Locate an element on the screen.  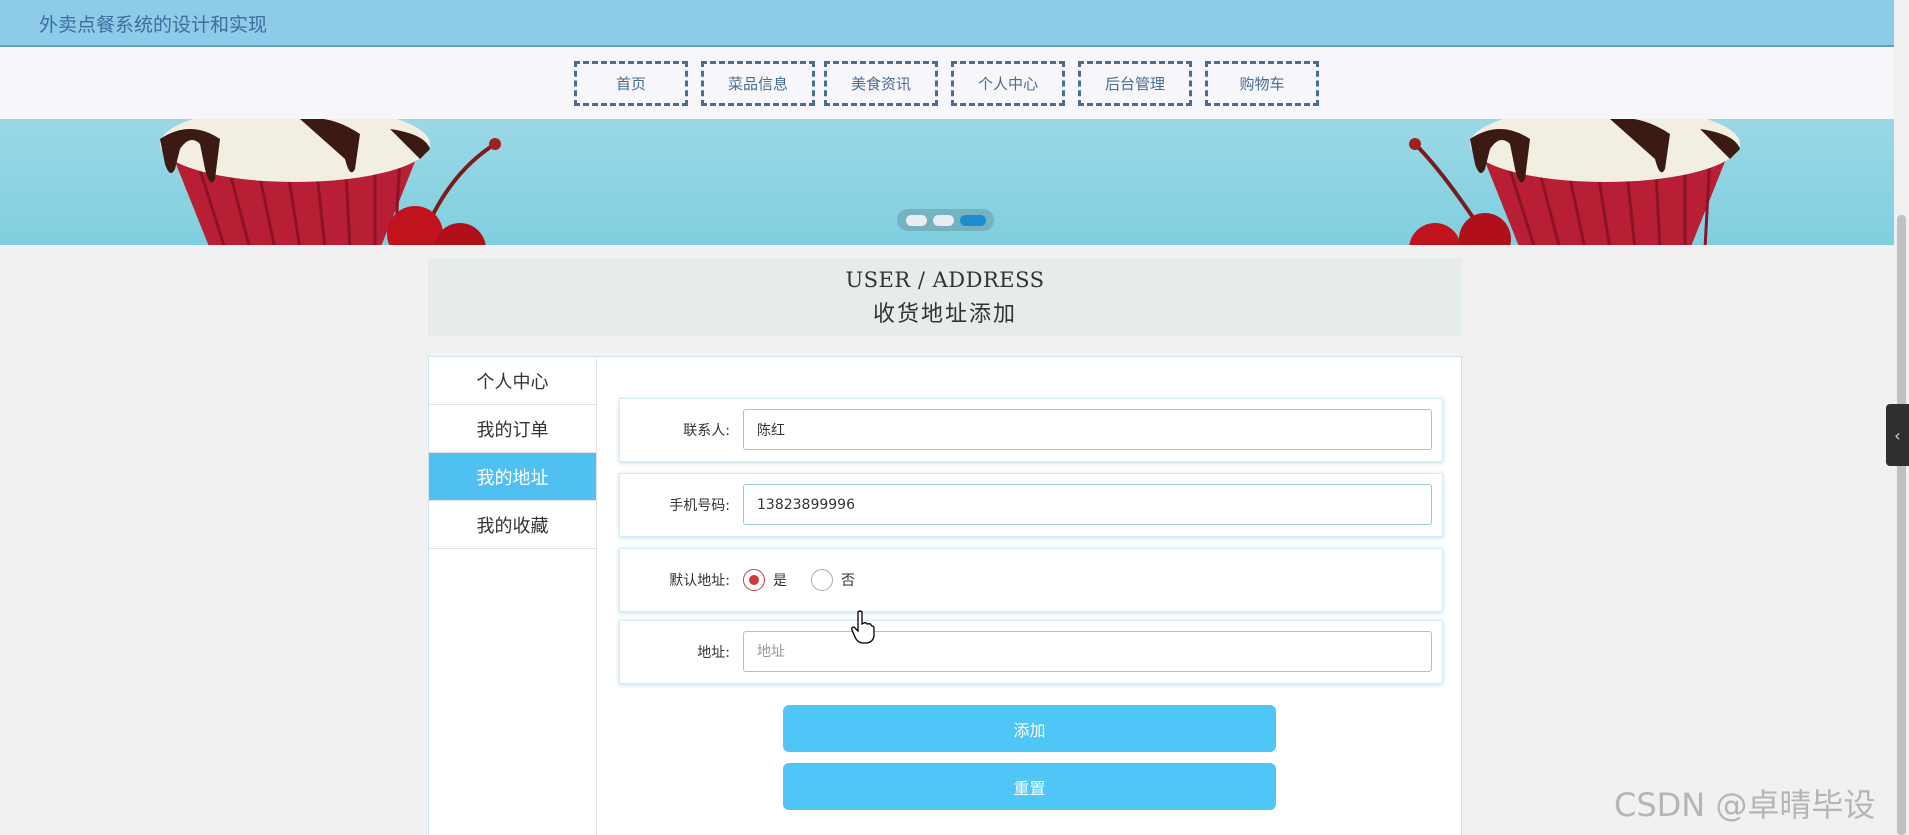
sidebar-item-addresses: 我的地址 is located at coordinates (512, 477).